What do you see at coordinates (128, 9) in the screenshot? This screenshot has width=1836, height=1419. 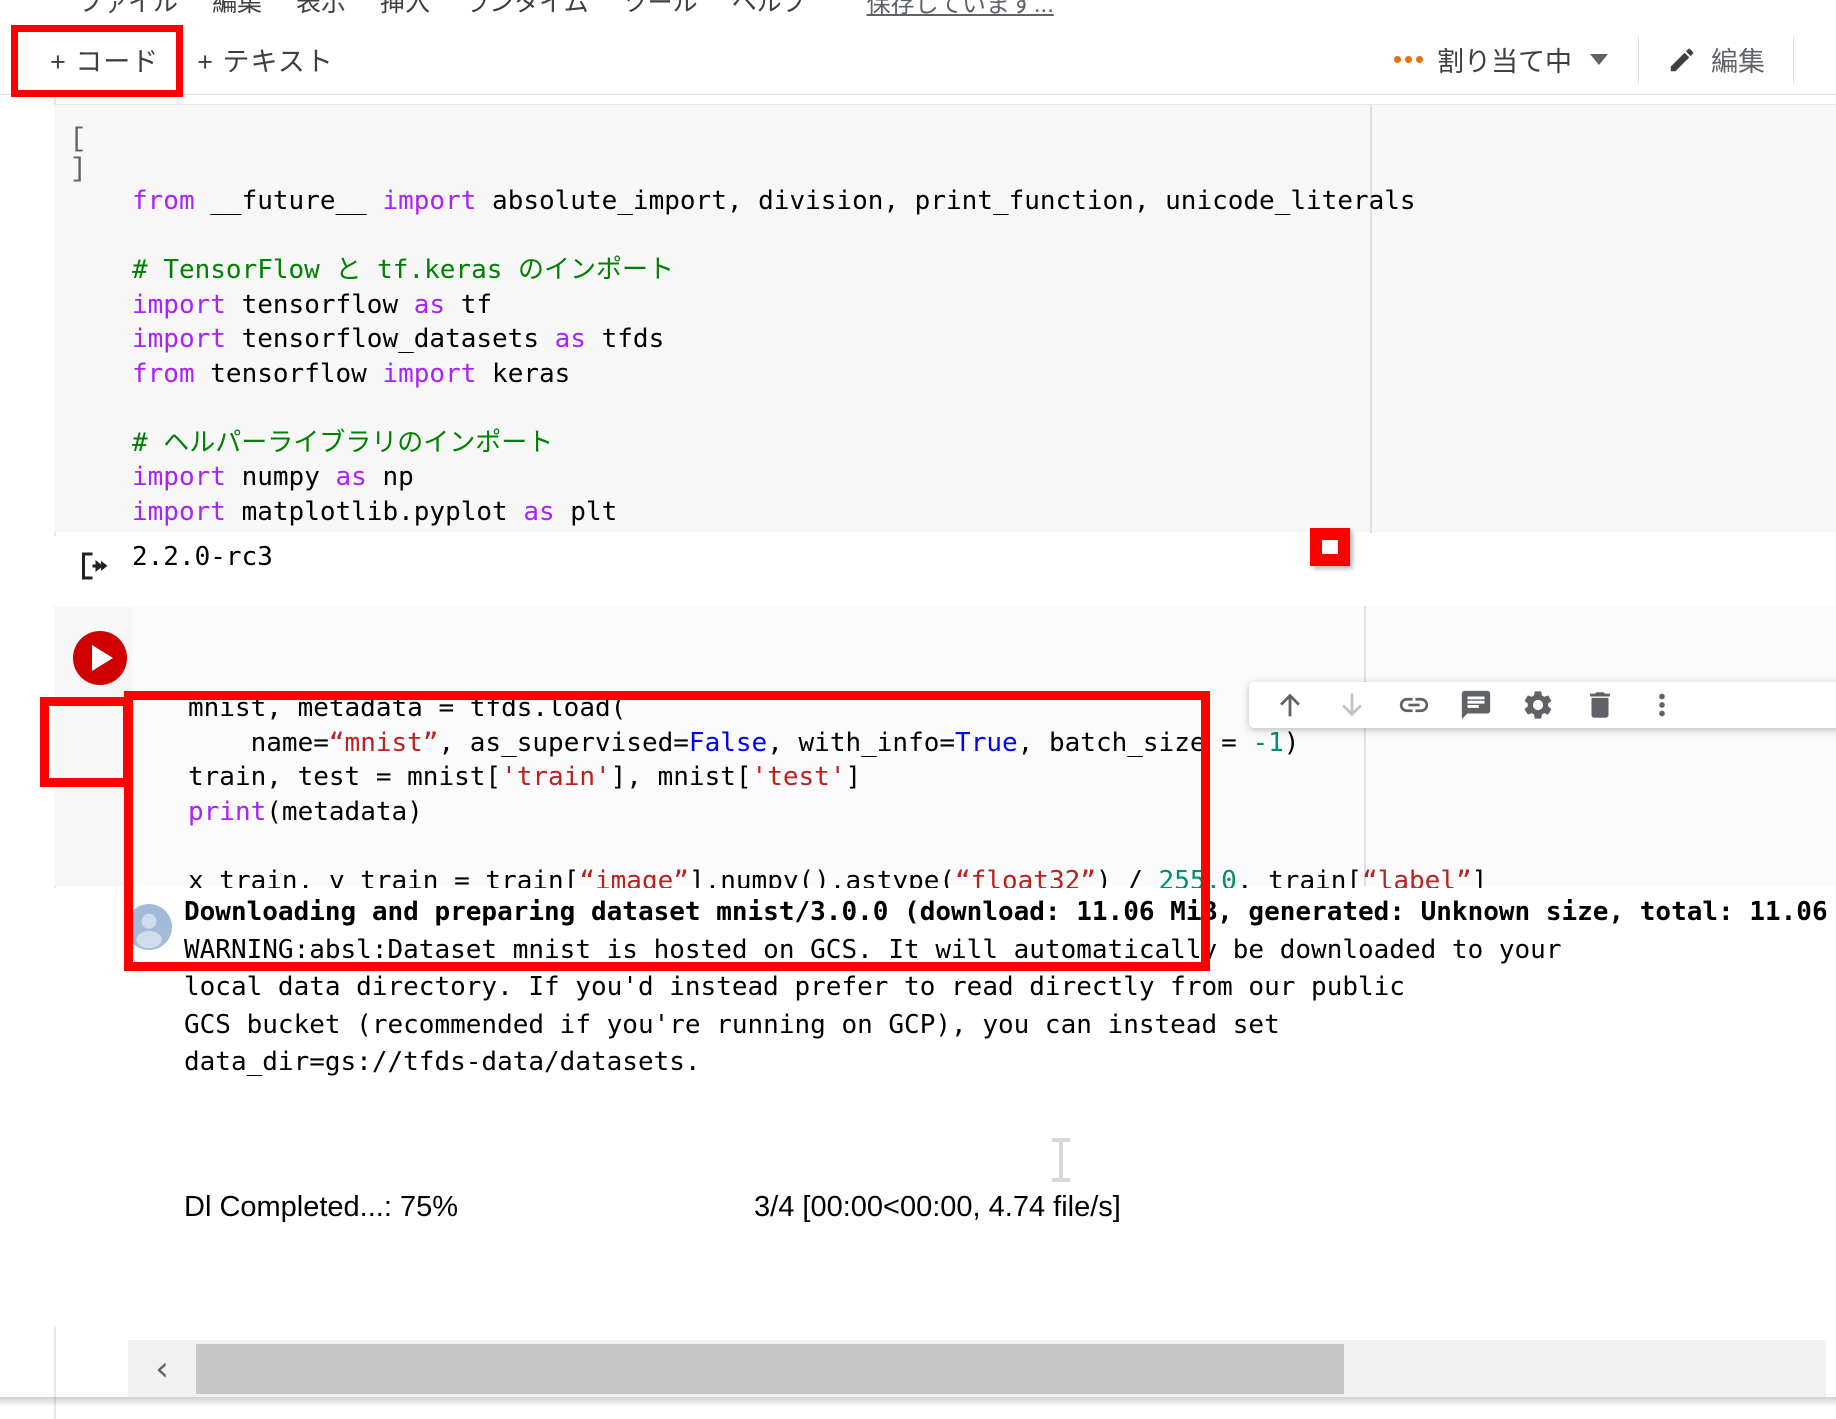 I see `menu-item-file: ファイル` at bounding box center [128, 9].